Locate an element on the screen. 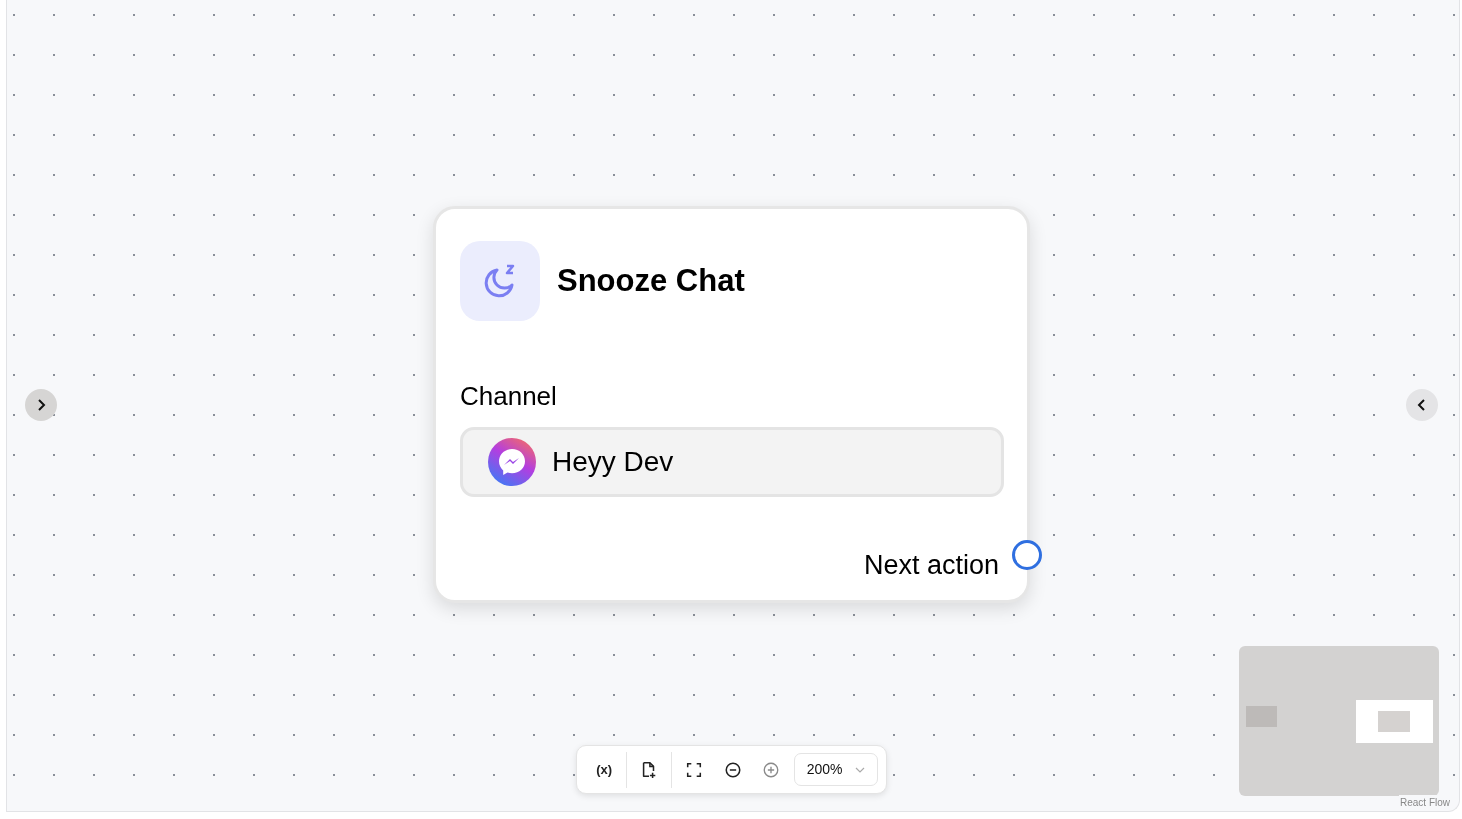  messenger-icon is located at coordinates (512, 462).